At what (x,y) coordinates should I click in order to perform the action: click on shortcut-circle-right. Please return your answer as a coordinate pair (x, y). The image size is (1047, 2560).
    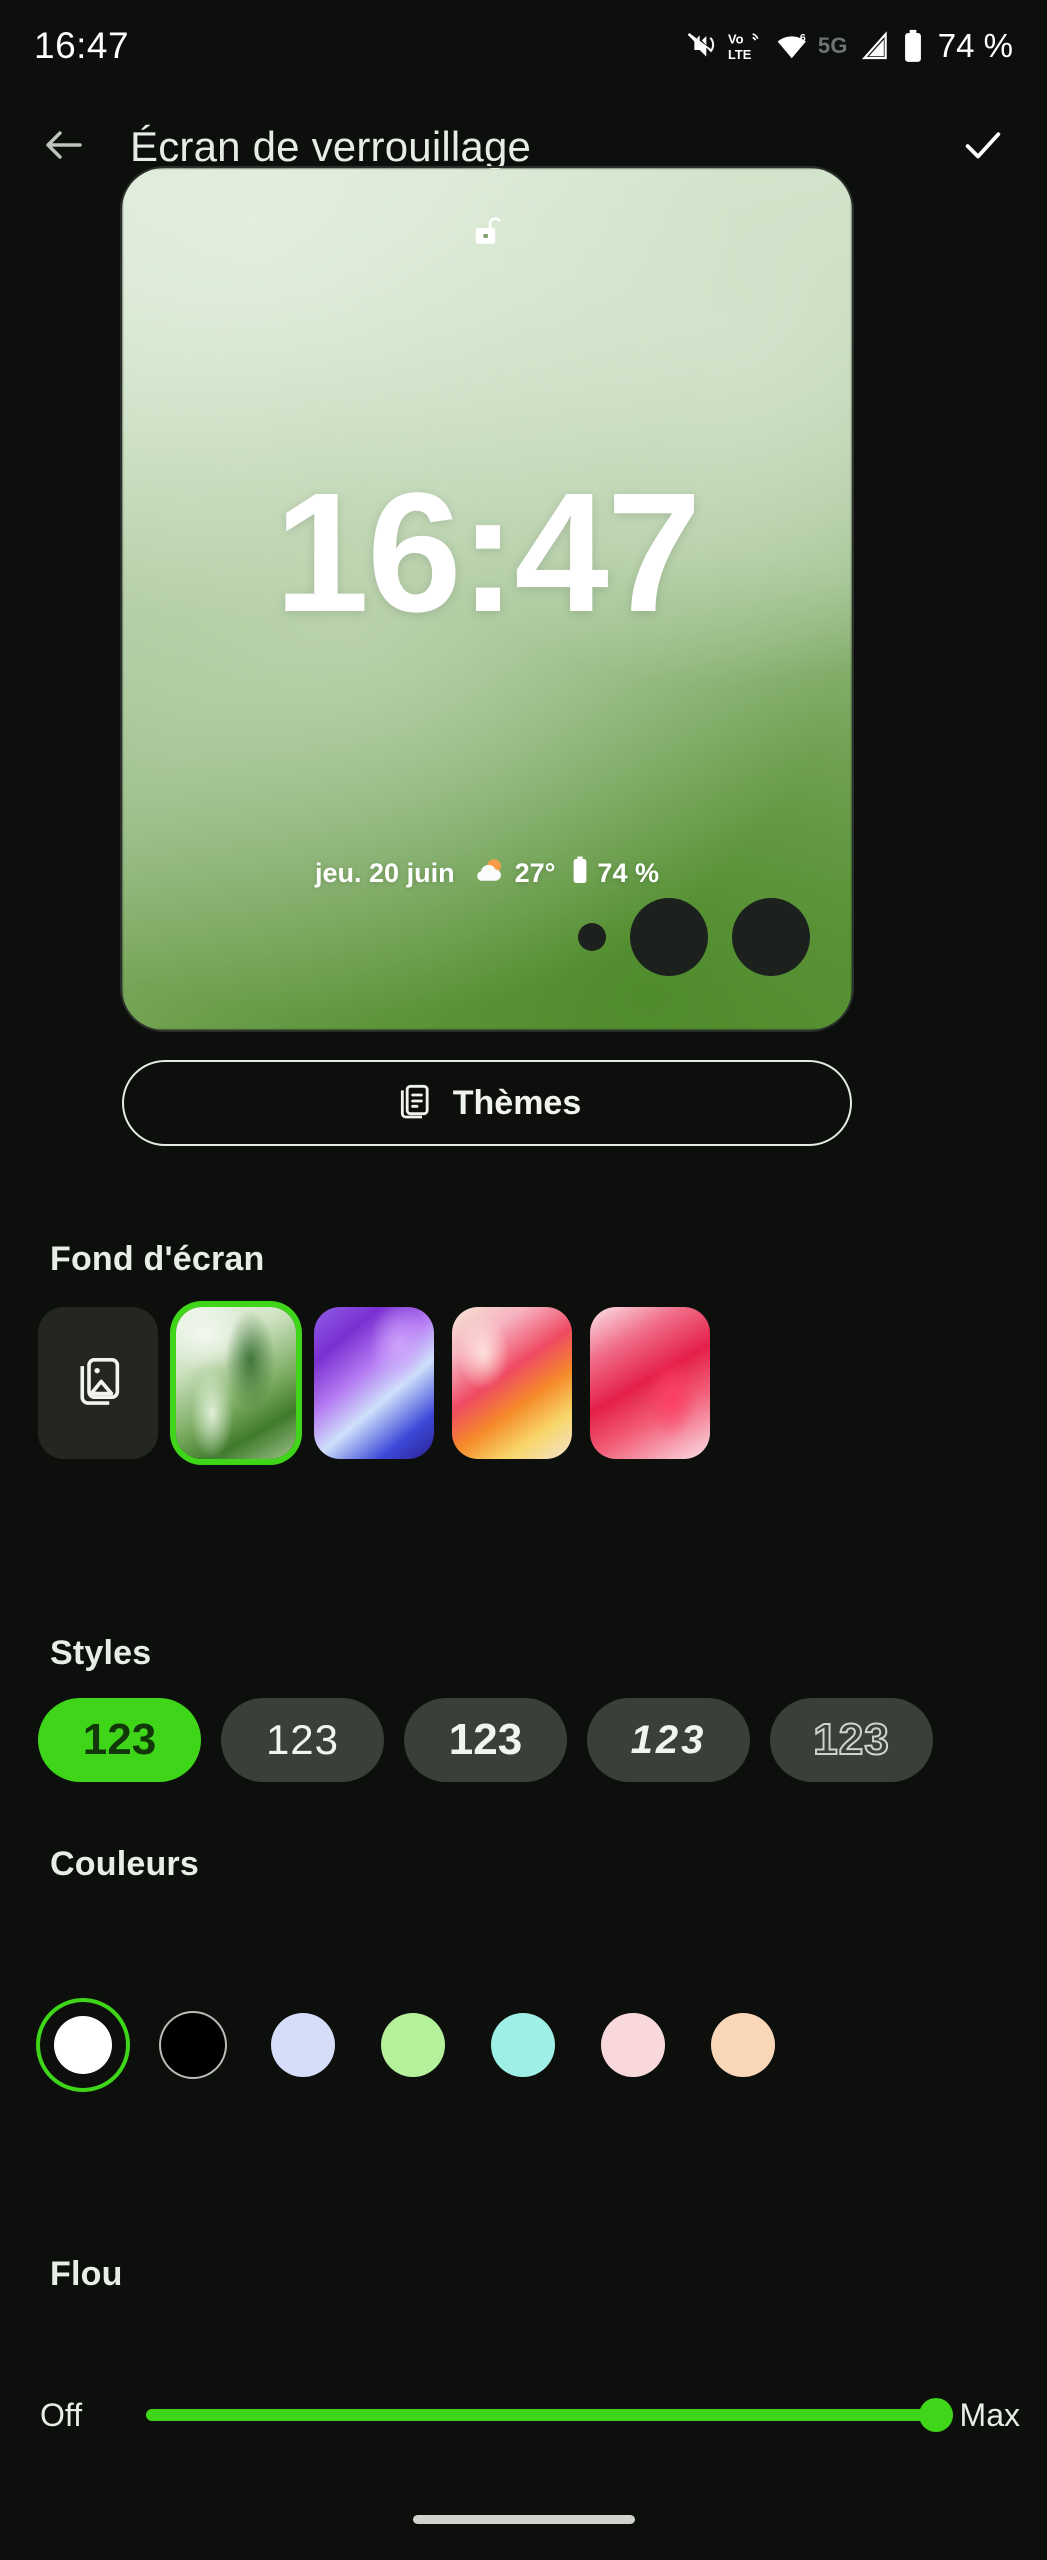
    Looking at the image, I should click on (771, 937).